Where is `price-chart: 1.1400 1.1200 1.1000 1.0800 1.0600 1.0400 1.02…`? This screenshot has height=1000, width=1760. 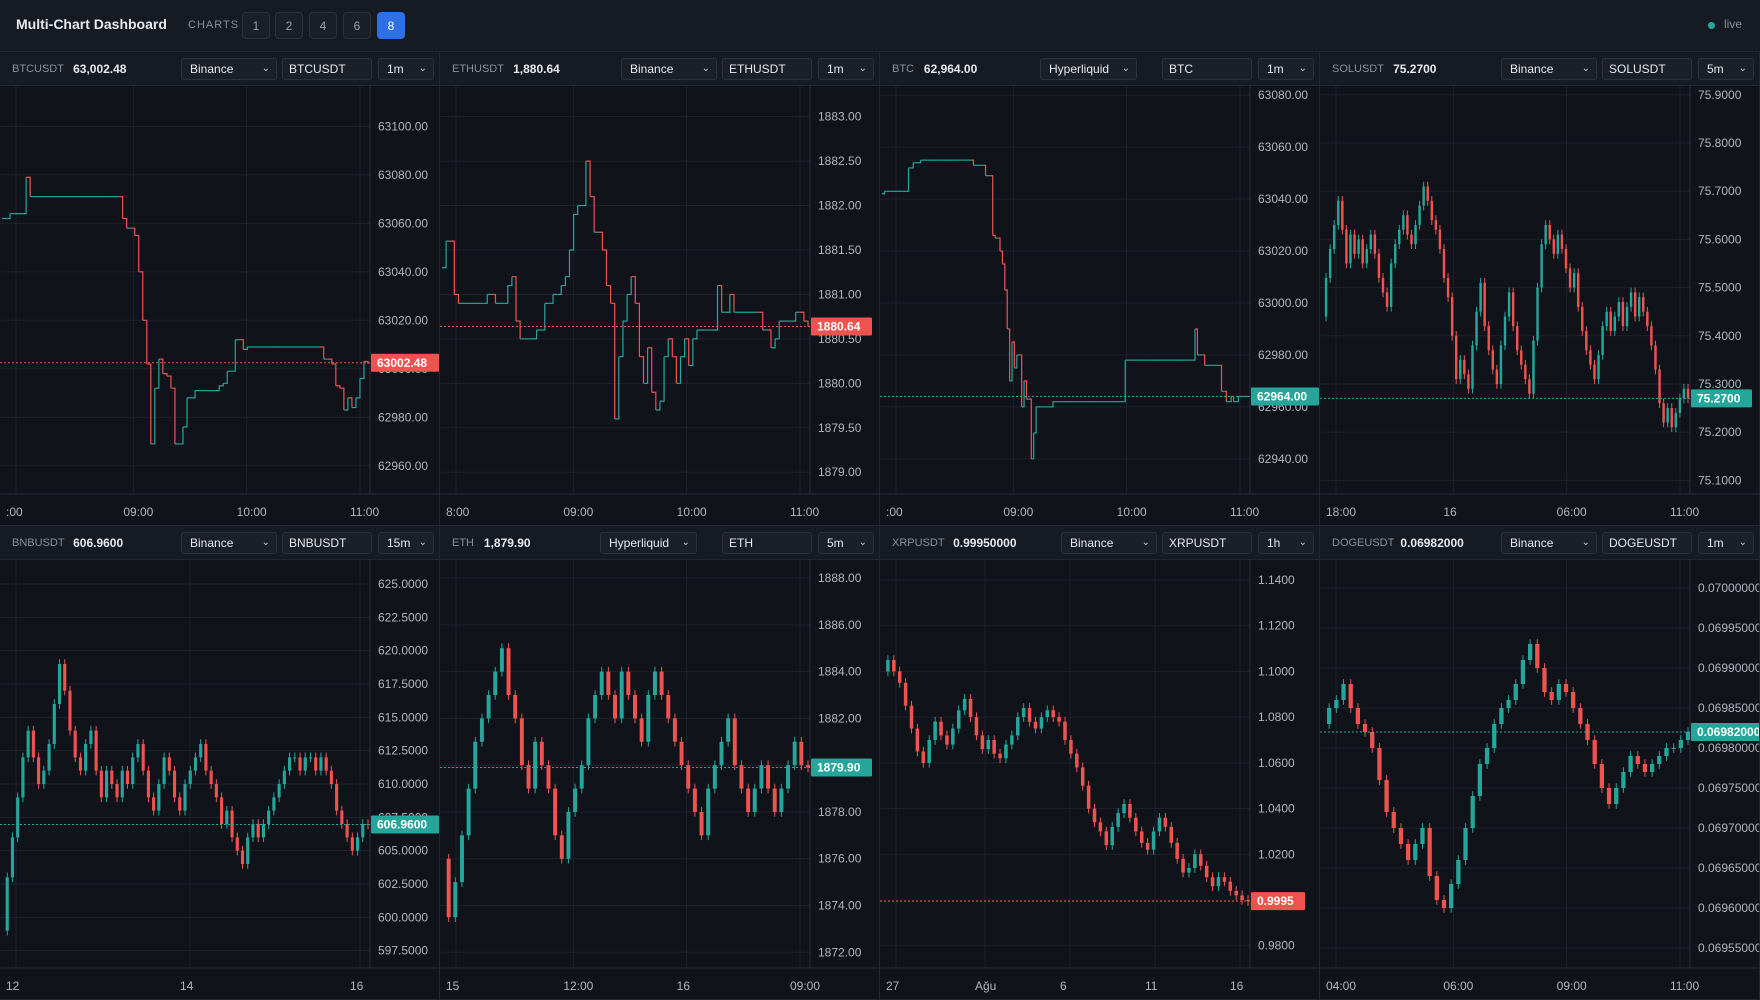 price-chart: 1.1400 1.1200 1.1000 1.0800 1.0600 1.0400 1.02… is located at coordinates (1100, 780).